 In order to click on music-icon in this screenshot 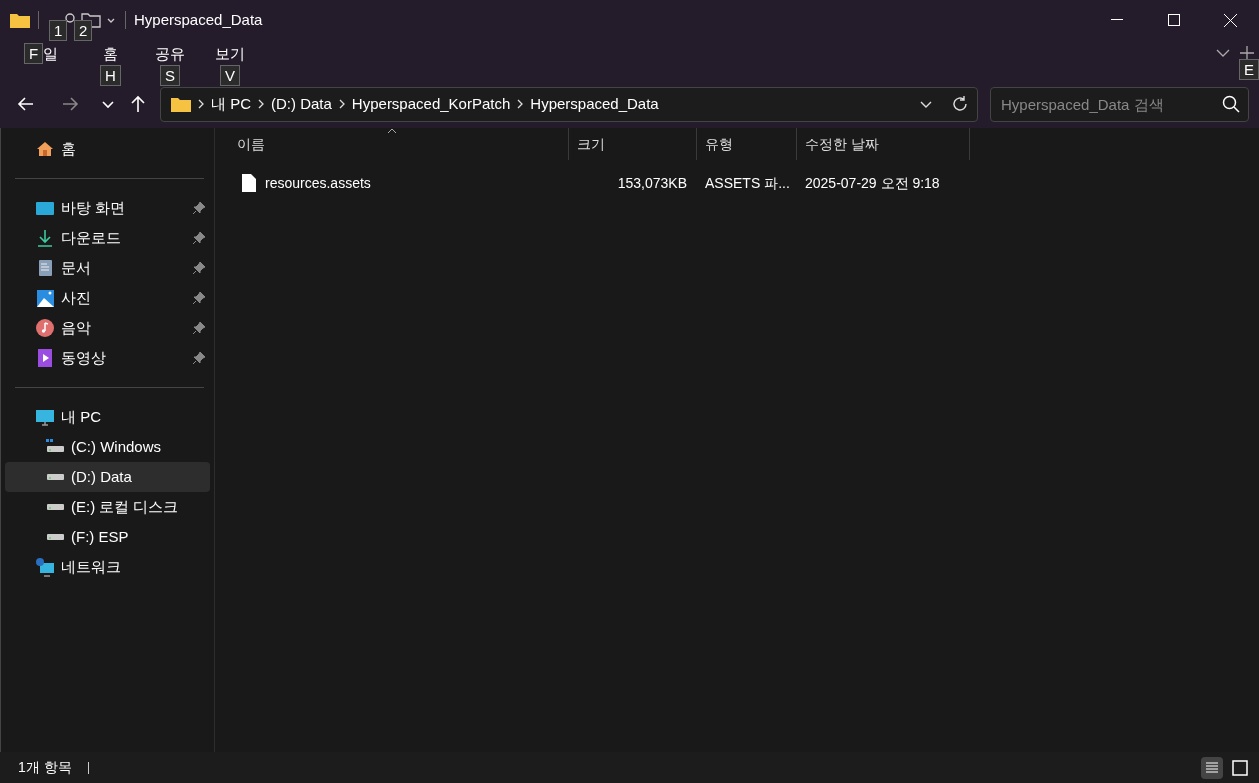, I will do `click(45, 328)`.